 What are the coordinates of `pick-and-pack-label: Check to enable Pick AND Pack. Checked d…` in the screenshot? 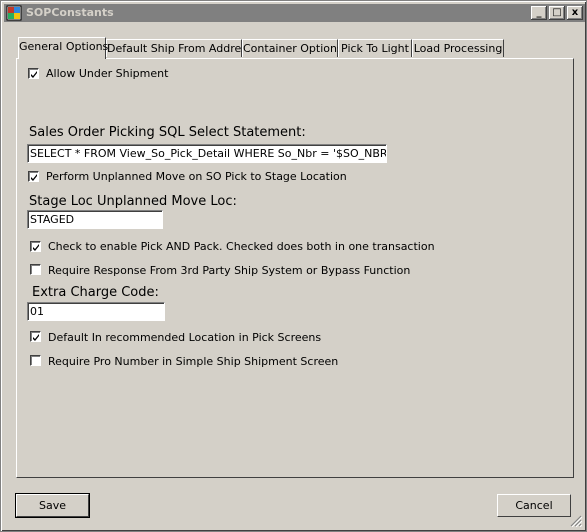 It's located at (241, 246).